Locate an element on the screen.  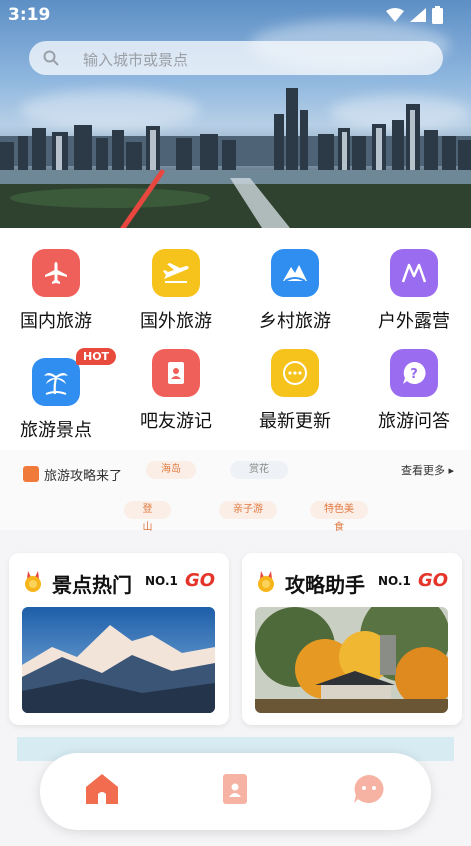
guide-chip: 特色美食 is located at coordinates (339, 517).